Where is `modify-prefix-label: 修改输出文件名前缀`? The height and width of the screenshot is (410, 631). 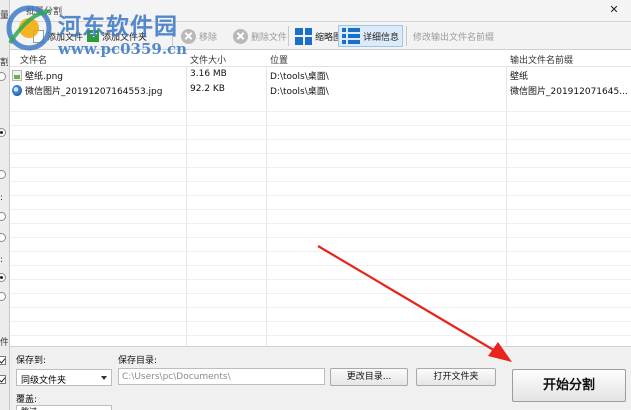
modify-prefix-label: 修改输出文件名前缀 is located at coordinates (454, 37).